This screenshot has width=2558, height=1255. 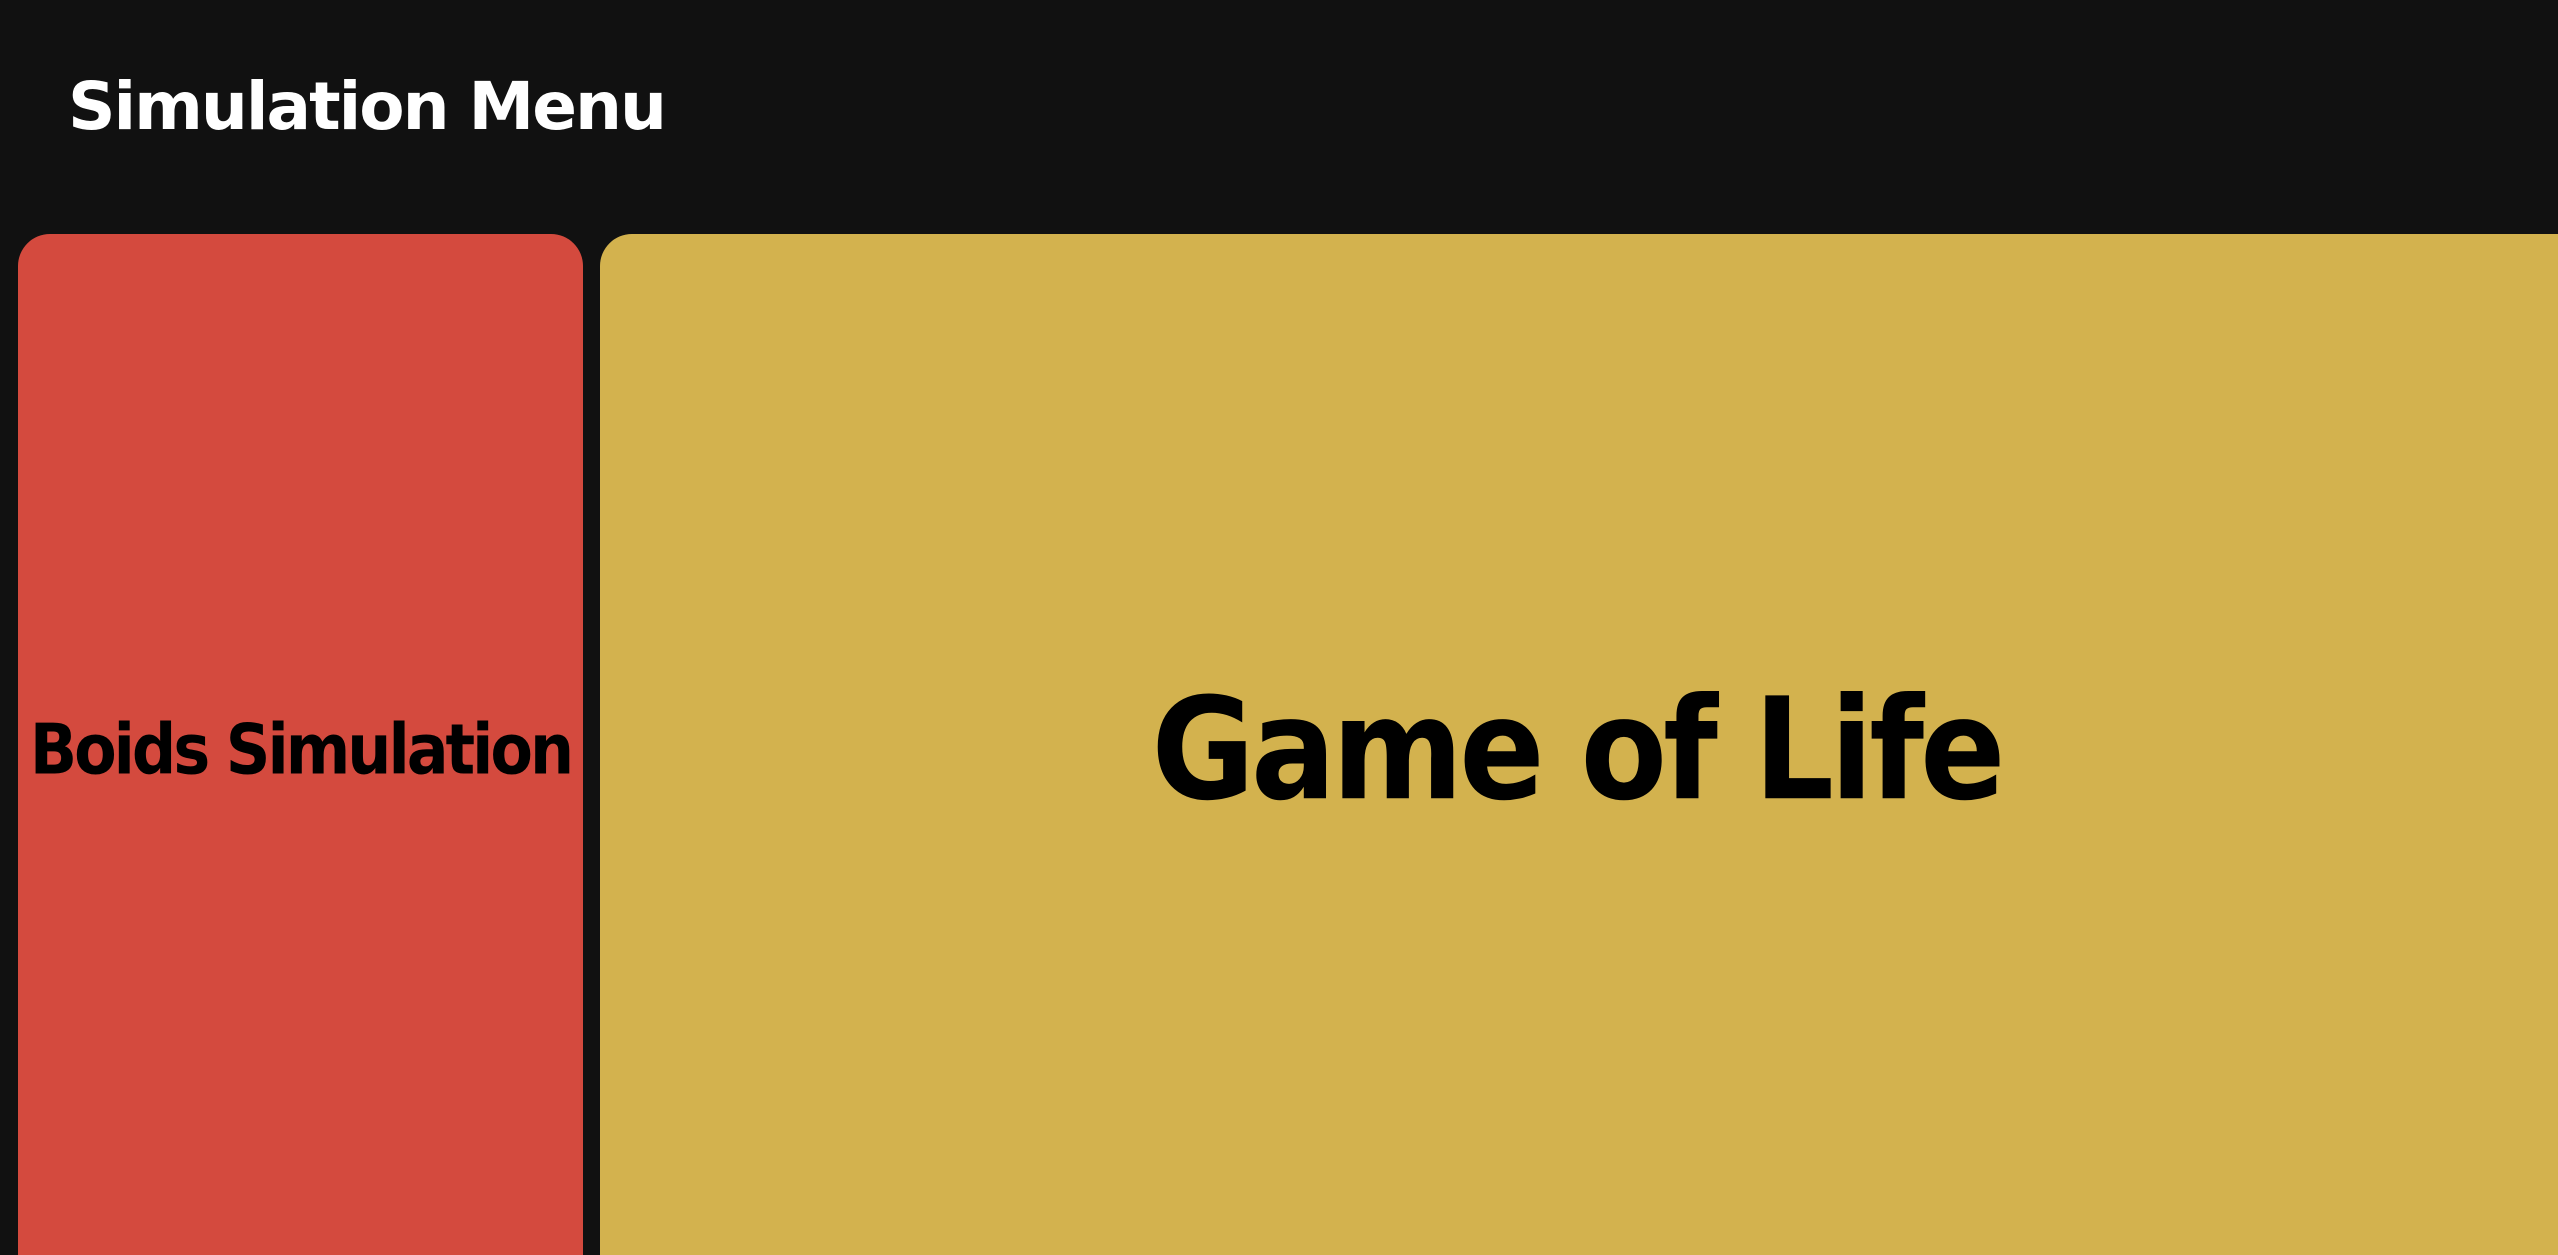 I want to click on game-of-life-label: Game of Life, so click(x=1578, y=749).